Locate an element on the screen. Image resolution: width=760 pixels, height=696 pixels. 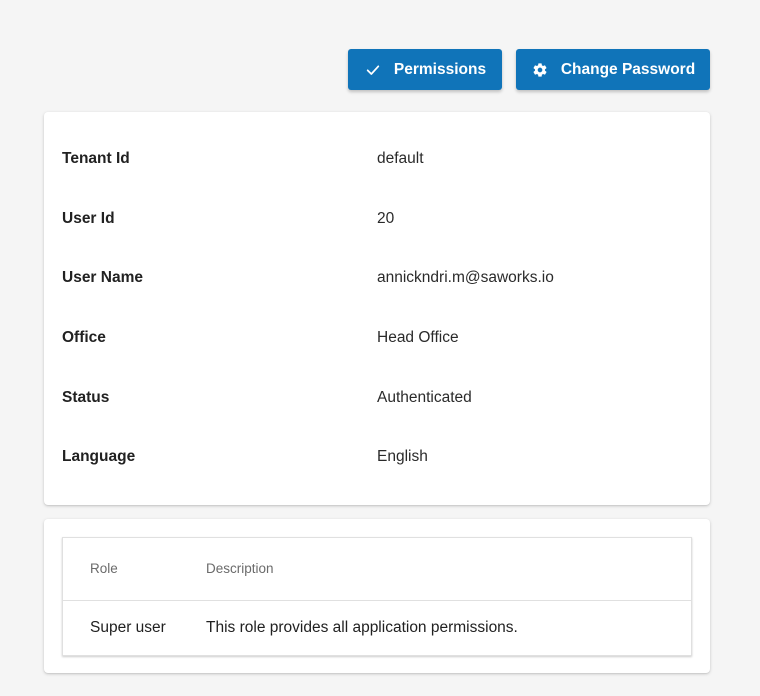
column-header-role: Role is located at coordinates (104, 568).